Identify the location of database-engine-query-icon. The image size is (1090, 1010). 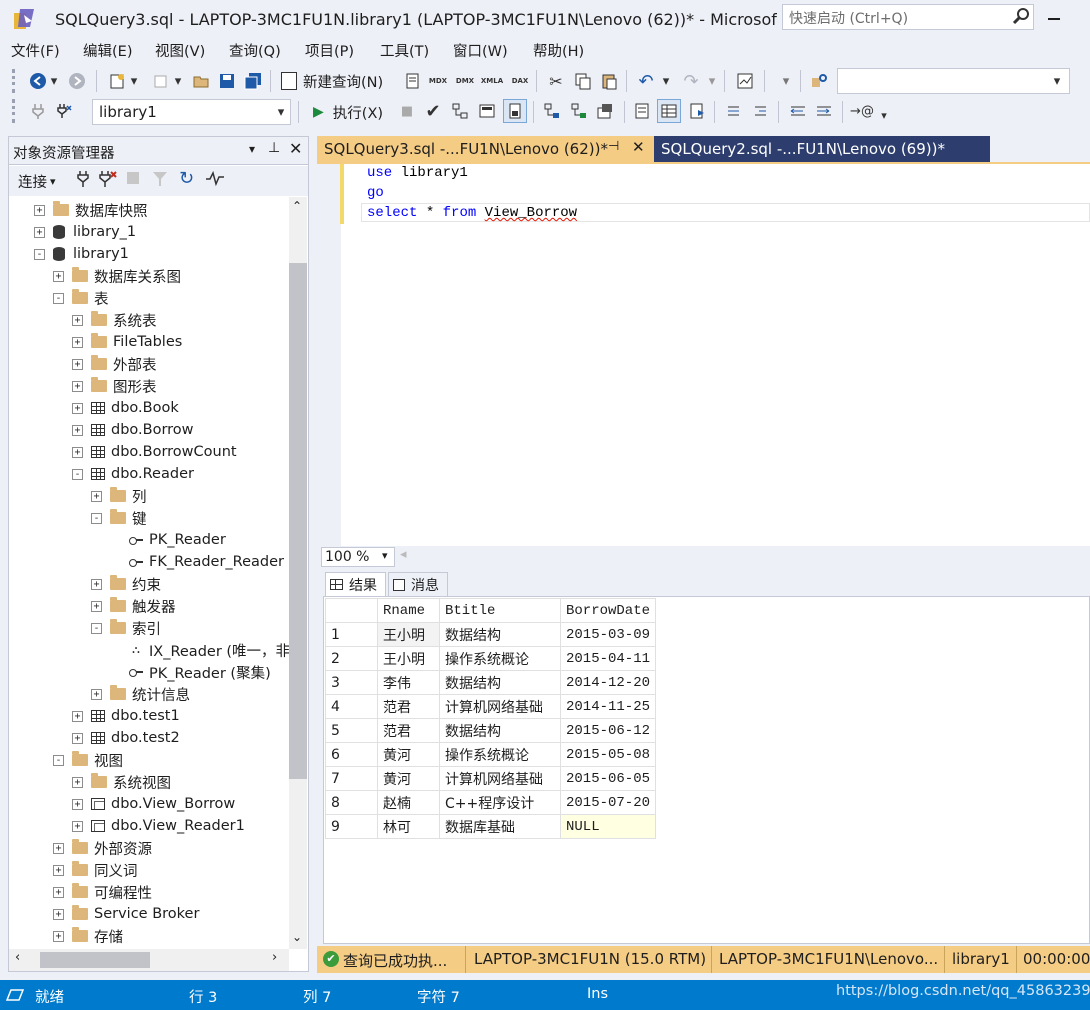
(412, 81).